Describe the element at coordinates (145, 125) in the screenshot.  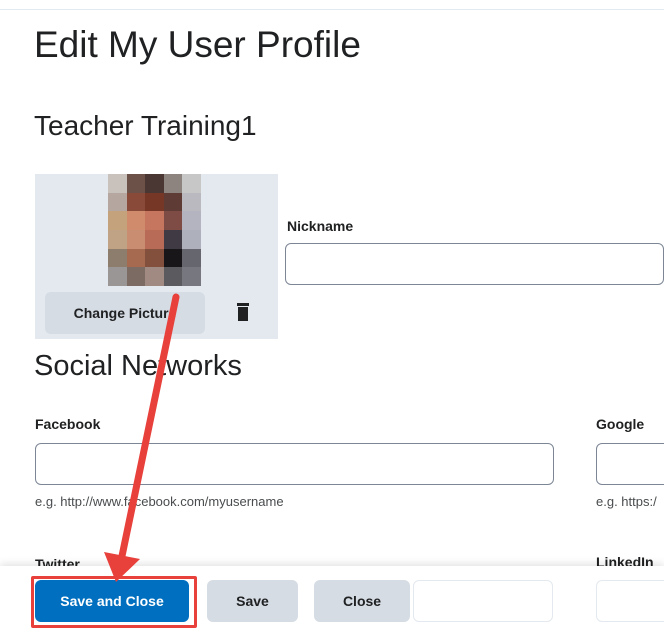
I see `user-name-heading: Teacher Training1` at that location.